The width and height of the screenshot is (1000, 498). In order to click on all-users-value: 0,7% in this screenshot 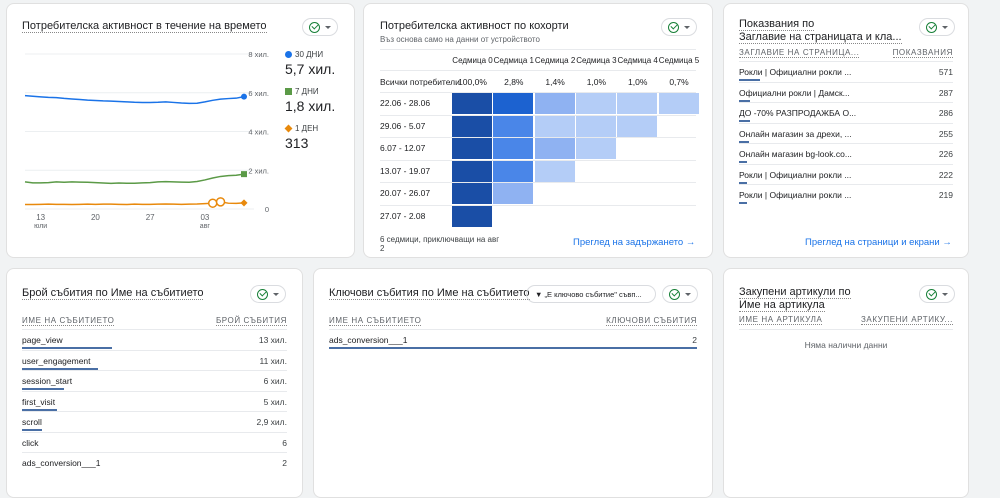, I will do `click(679, 82)`.